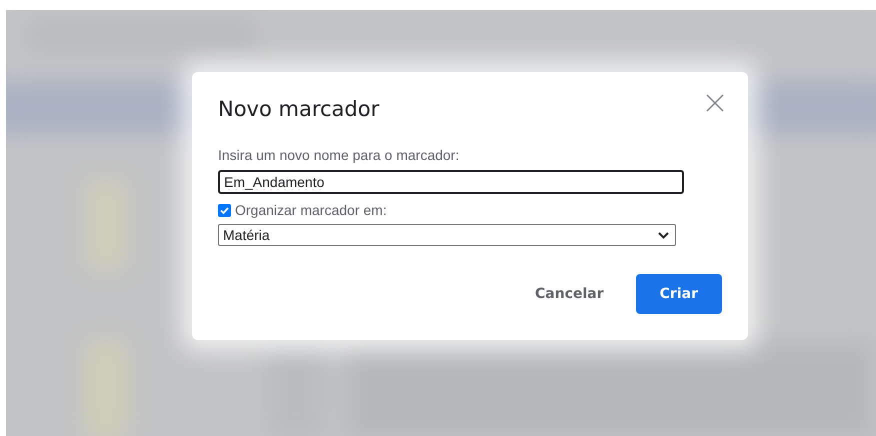 Image resolution: width=876 pixels, height=436 pixels. Describe the element at coordinates (679, 294) in the screenshot. I see `create-button: Criar` at that location.